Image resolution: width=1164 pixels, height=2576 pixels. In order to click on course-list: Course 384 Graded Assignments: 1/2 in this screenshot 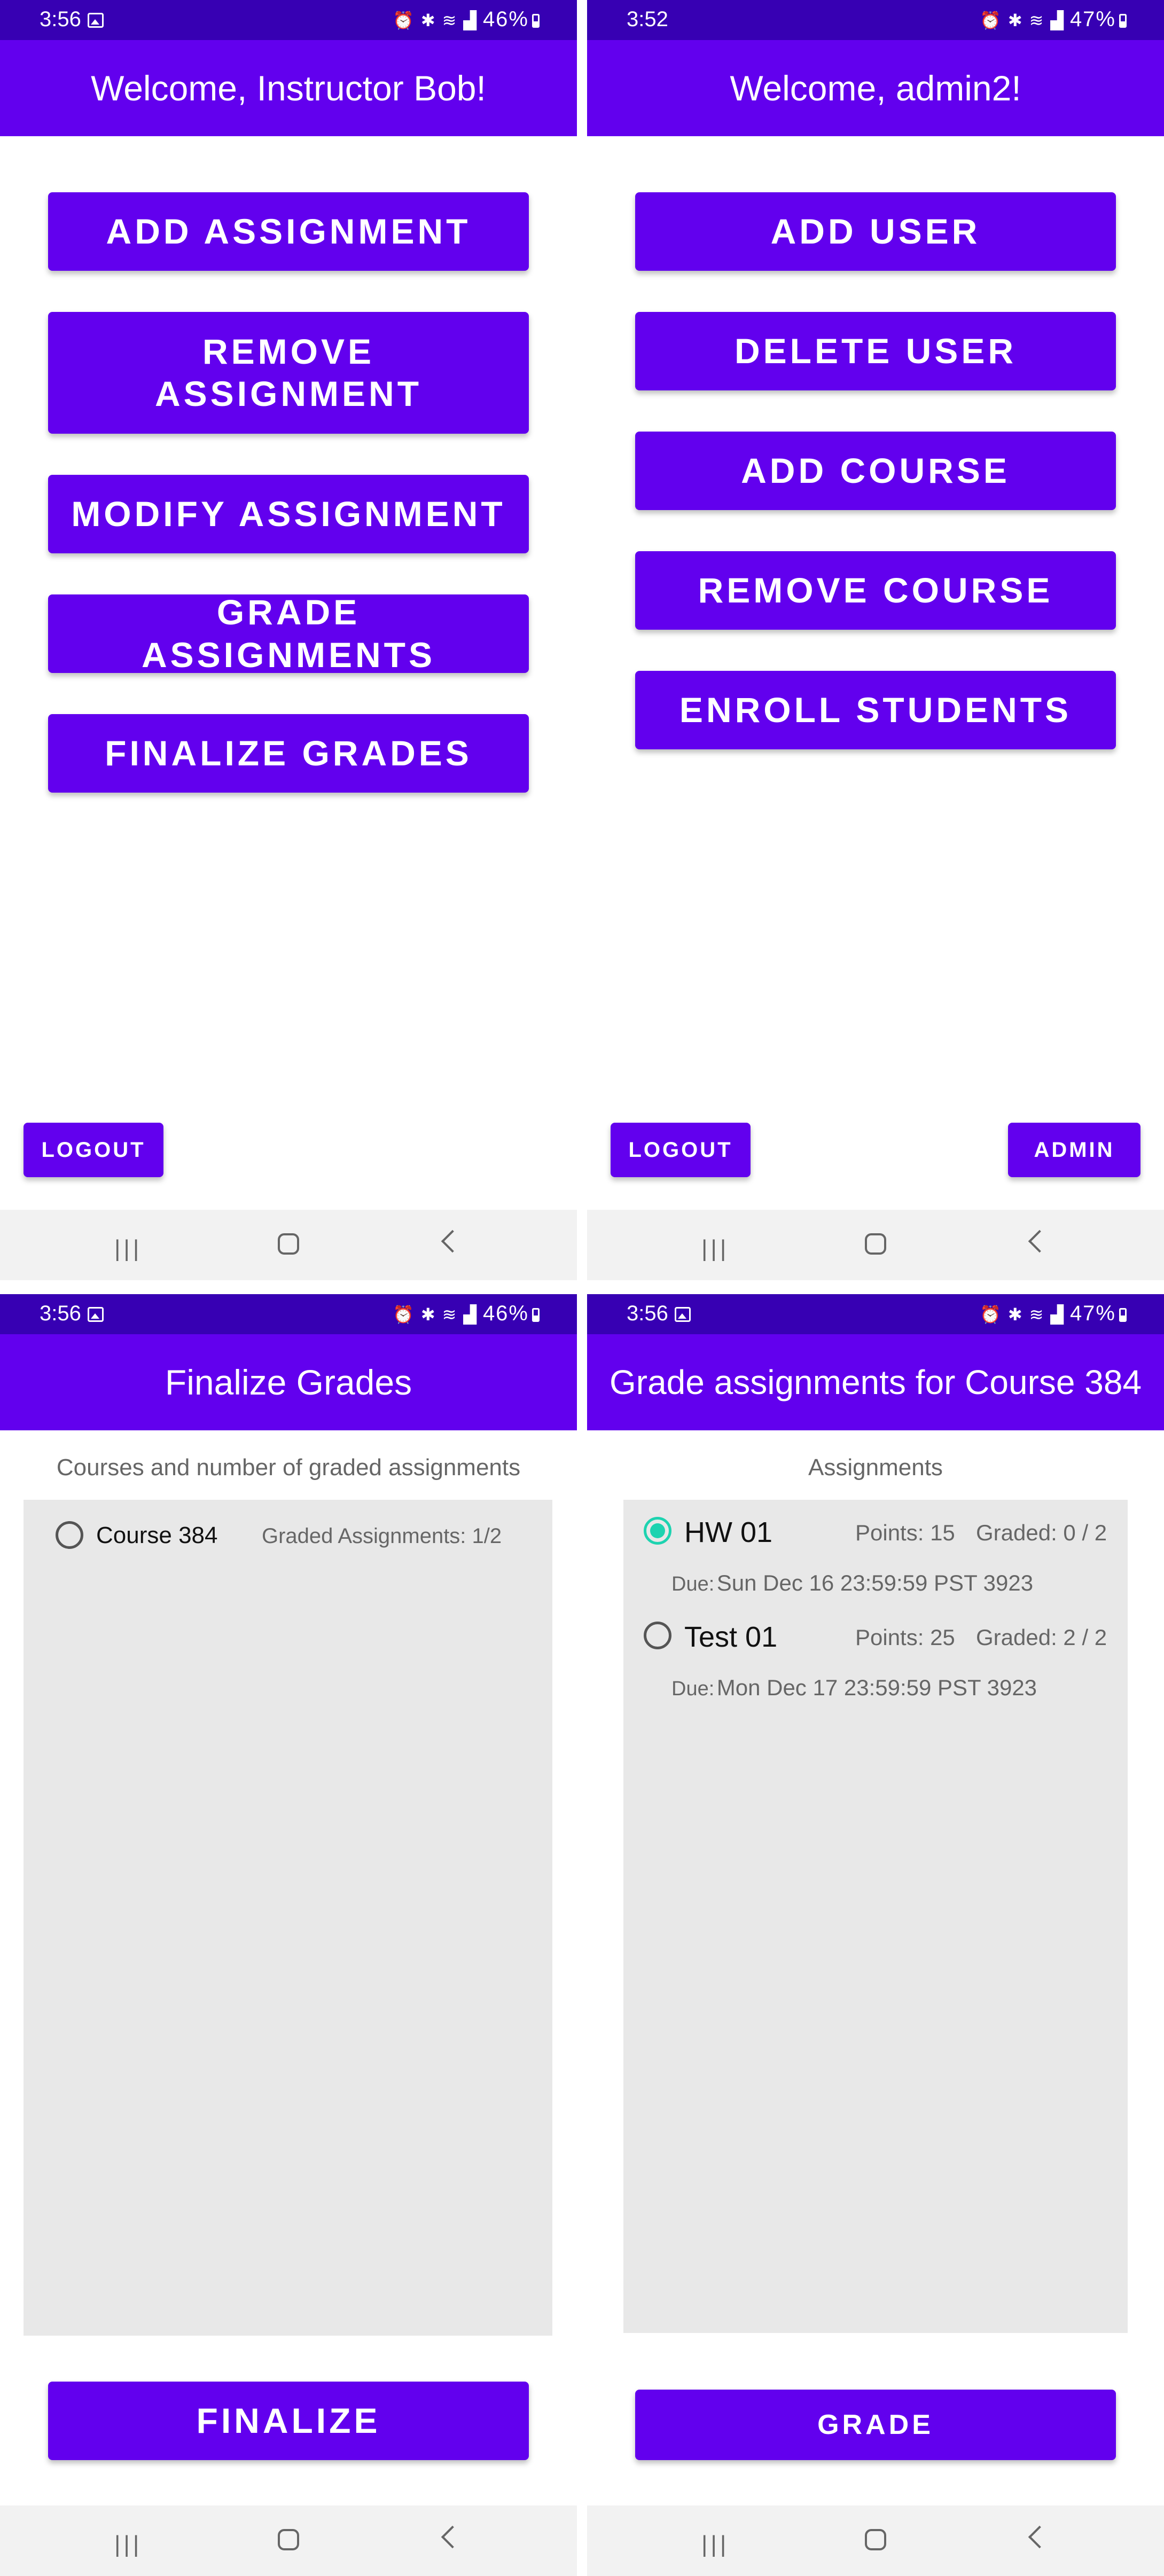, I will do `click(288, 1918)`.